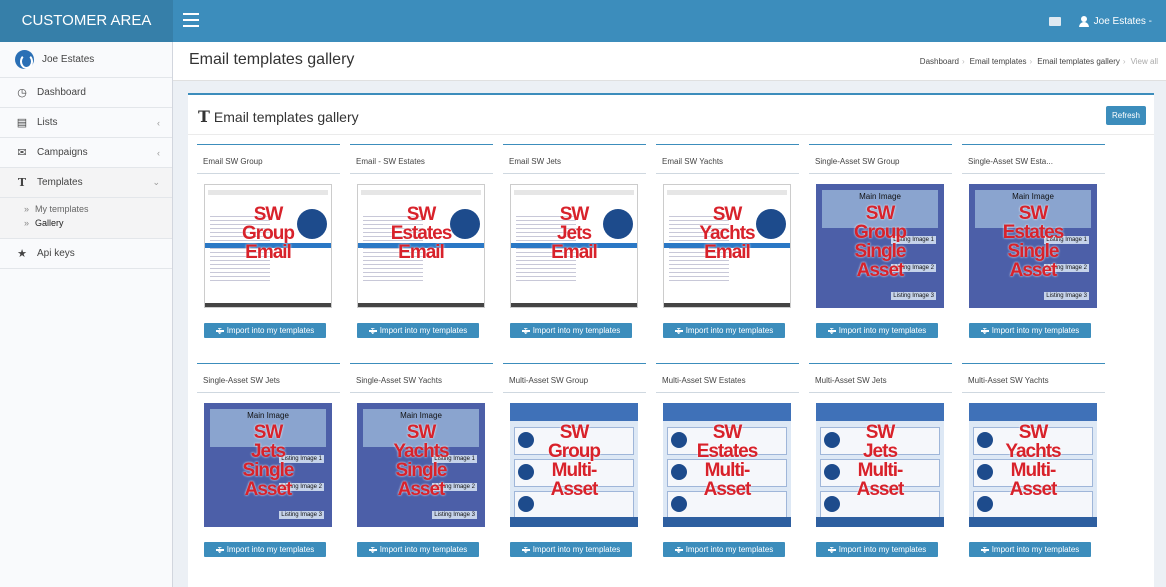  What do you see at coordinates (98, 223) in the screenshot?
I see `sidebar-subitem-gallery: » Gallery` at bounding box center [98, 223].